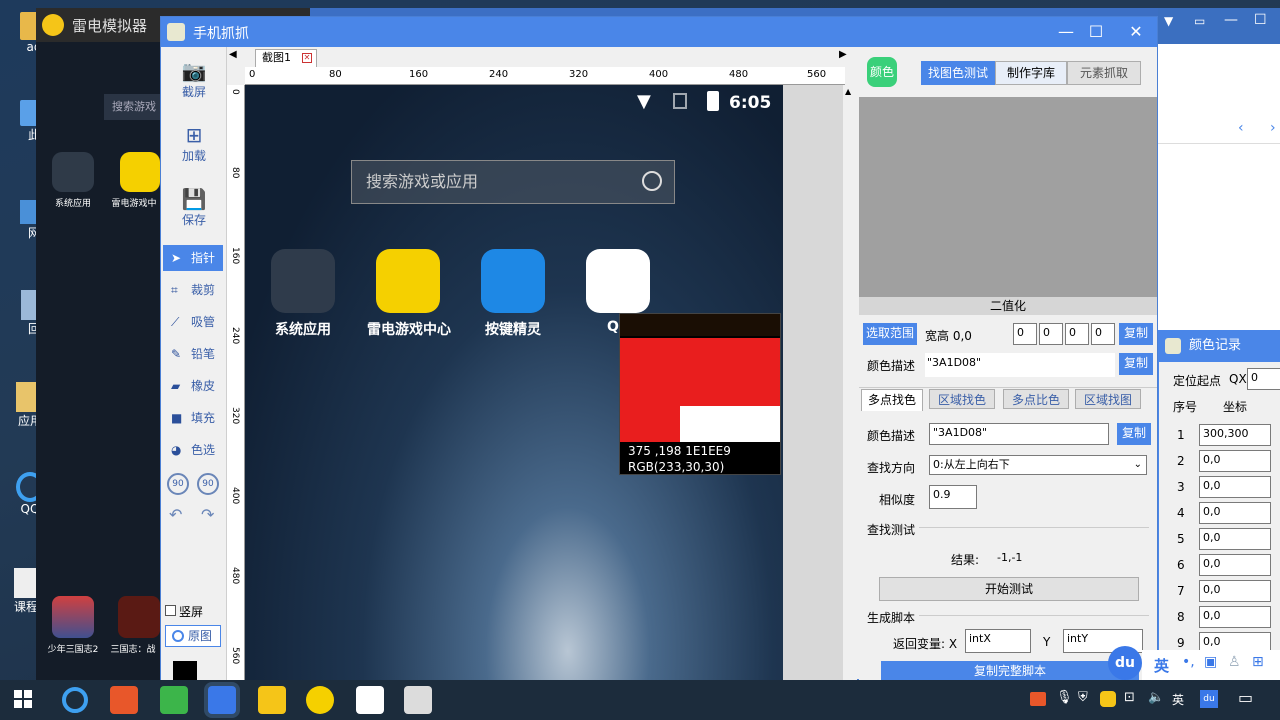 The image size is (1280, 720). I want to click on find-direction-select: 0:从左上向右下 ⌄, so click(1038, 465).